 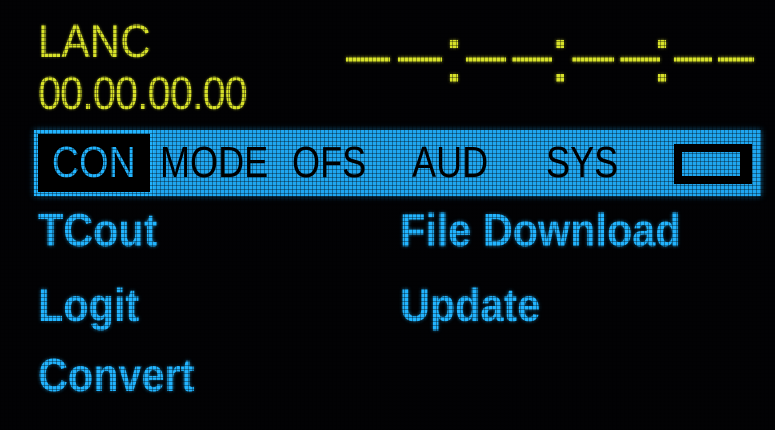 I want to click on menu-item-update: Update, so click(x=470, y=305).